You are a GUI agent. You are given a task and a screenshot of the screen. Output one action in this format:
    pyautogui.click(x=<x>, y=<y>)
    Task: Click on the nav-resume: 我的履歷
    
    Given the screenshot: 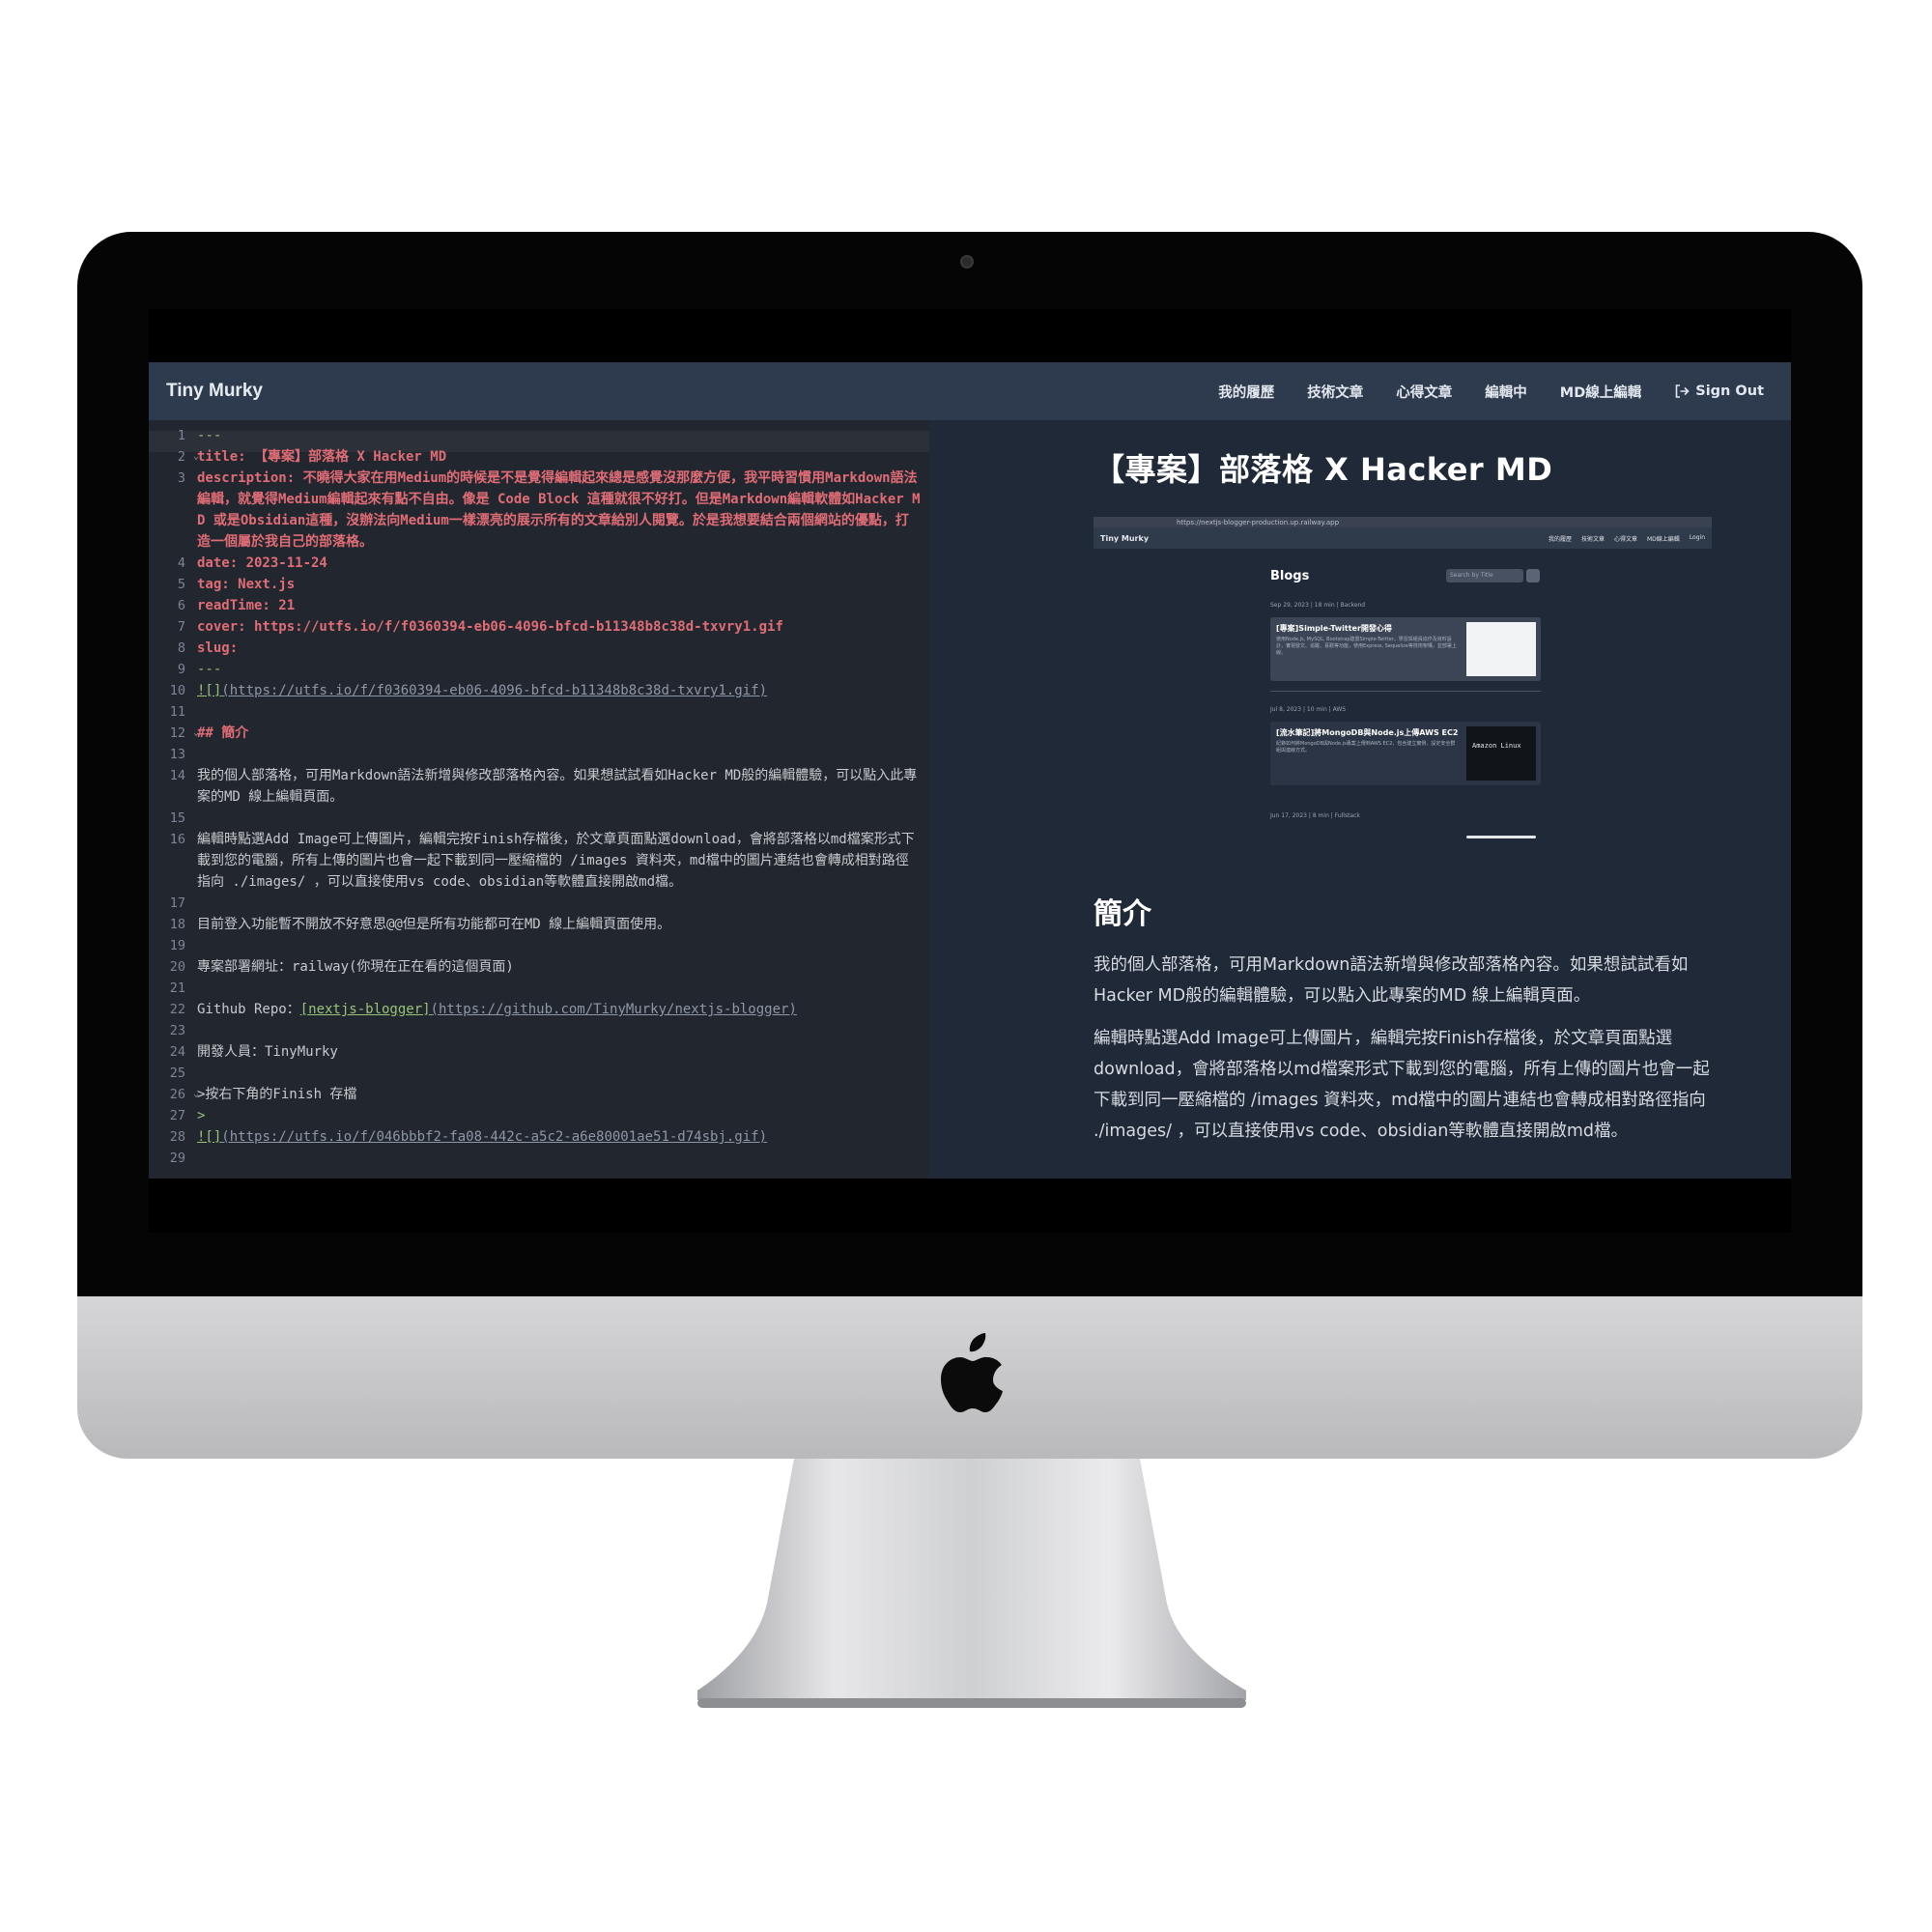 What is the action you would take?
    pyautogui.click(x=1246, y=392)
    